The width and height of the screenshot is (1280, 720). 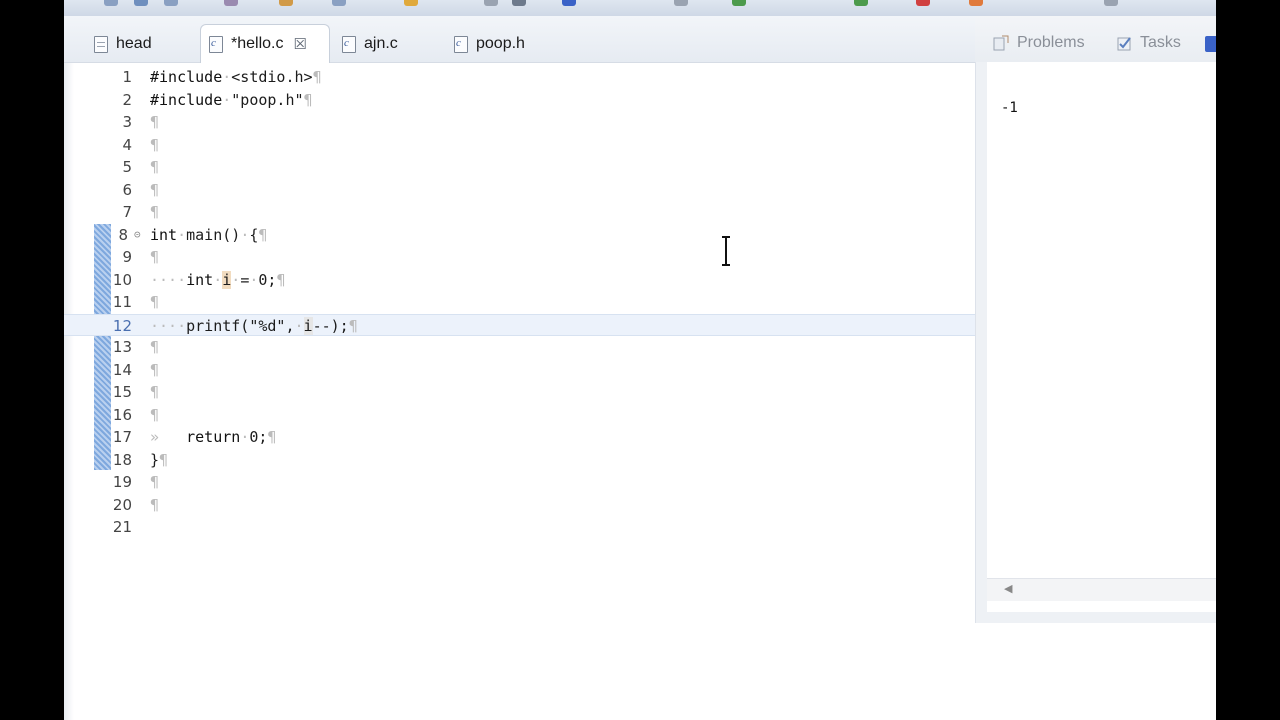 What do you see at coordinates (127, 189) in the screenshot?
I see `line-number: 6` at bounding box center [127, 189].